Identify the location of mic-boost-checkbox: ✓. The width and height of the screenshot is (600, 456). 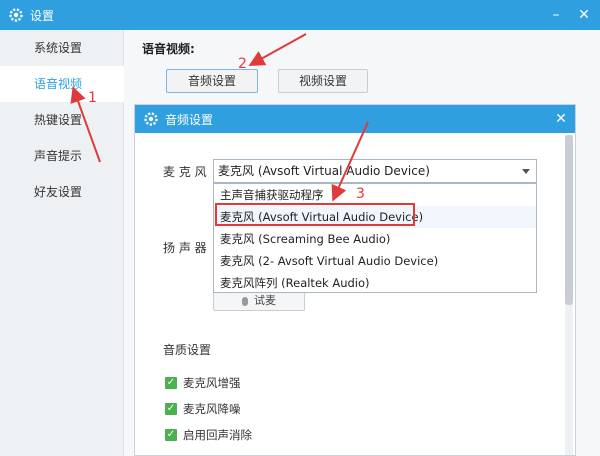
(171, 383).